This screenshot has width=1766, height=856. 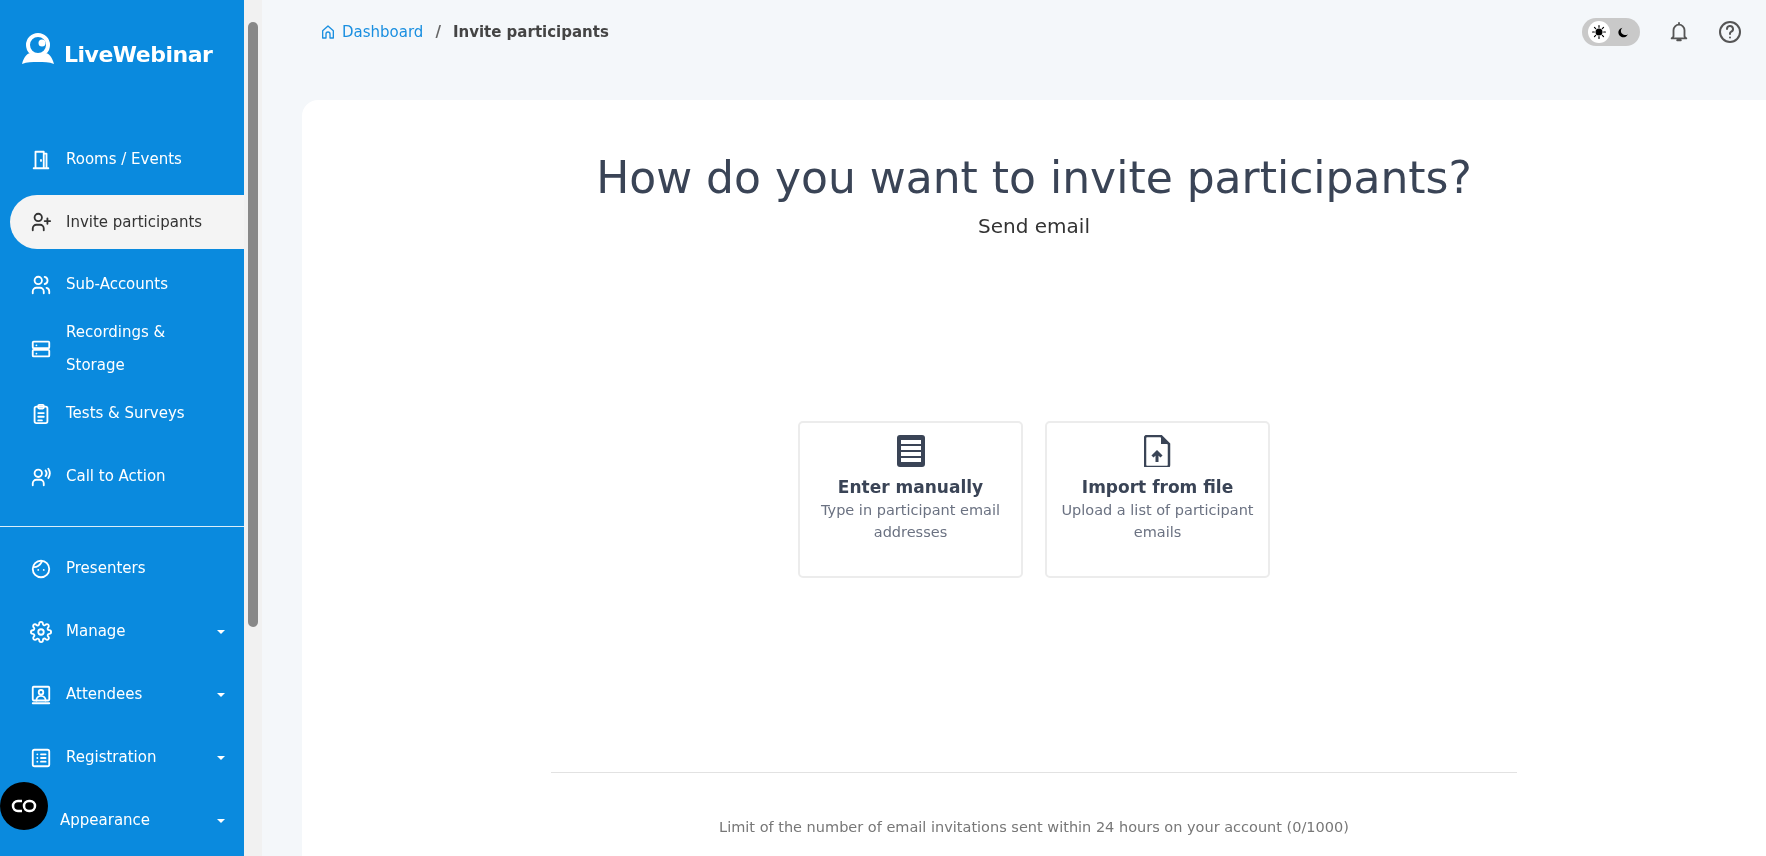 I want to click on bell-icon, so click(x=1679, y=32).